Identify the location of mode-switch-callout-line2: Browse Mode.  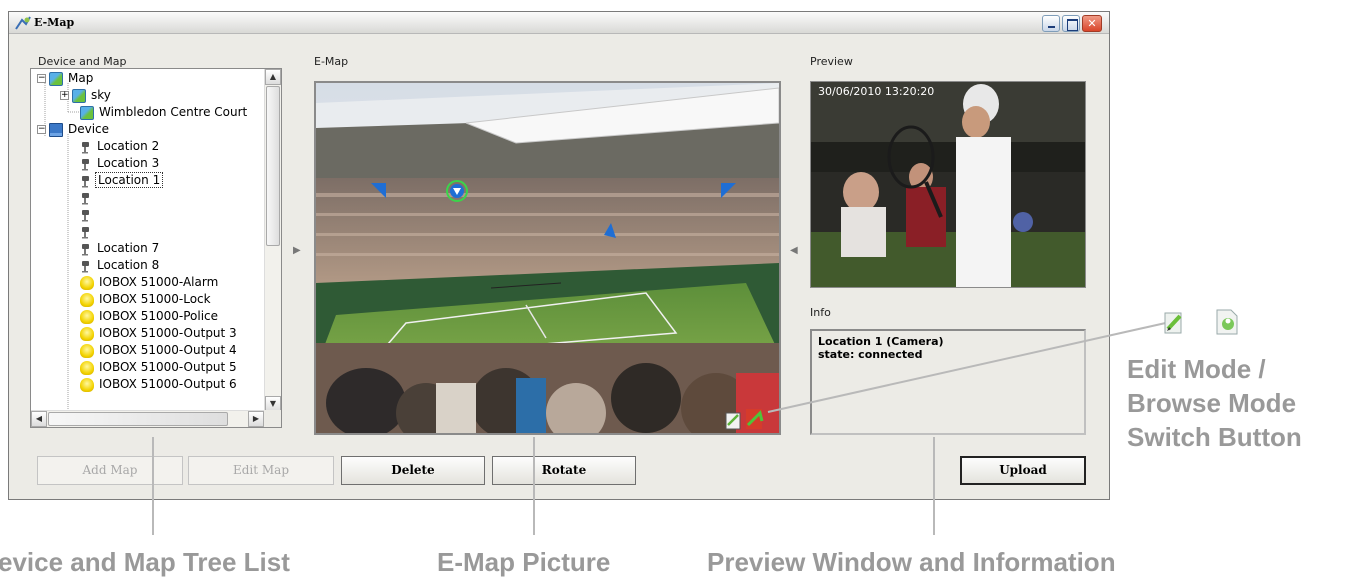
(1212, 403).